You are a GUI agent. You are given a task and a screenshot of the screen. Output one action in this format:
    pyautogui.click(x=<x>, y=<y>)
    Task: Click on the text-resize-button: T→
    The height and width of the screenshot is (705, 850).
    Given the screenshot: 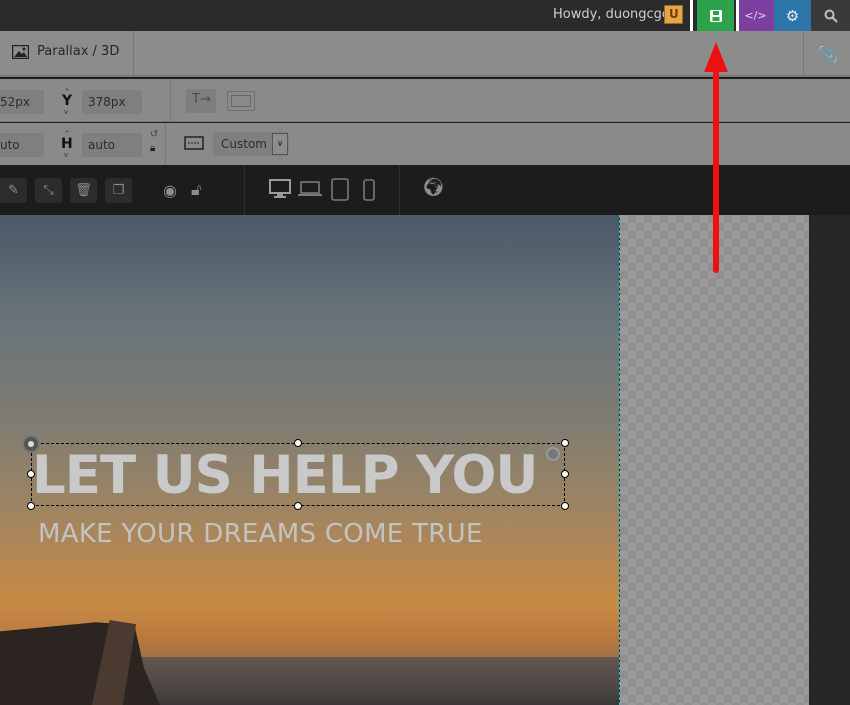 What is the action you would take?
    pyautogui.click(x=201, y=101)
    